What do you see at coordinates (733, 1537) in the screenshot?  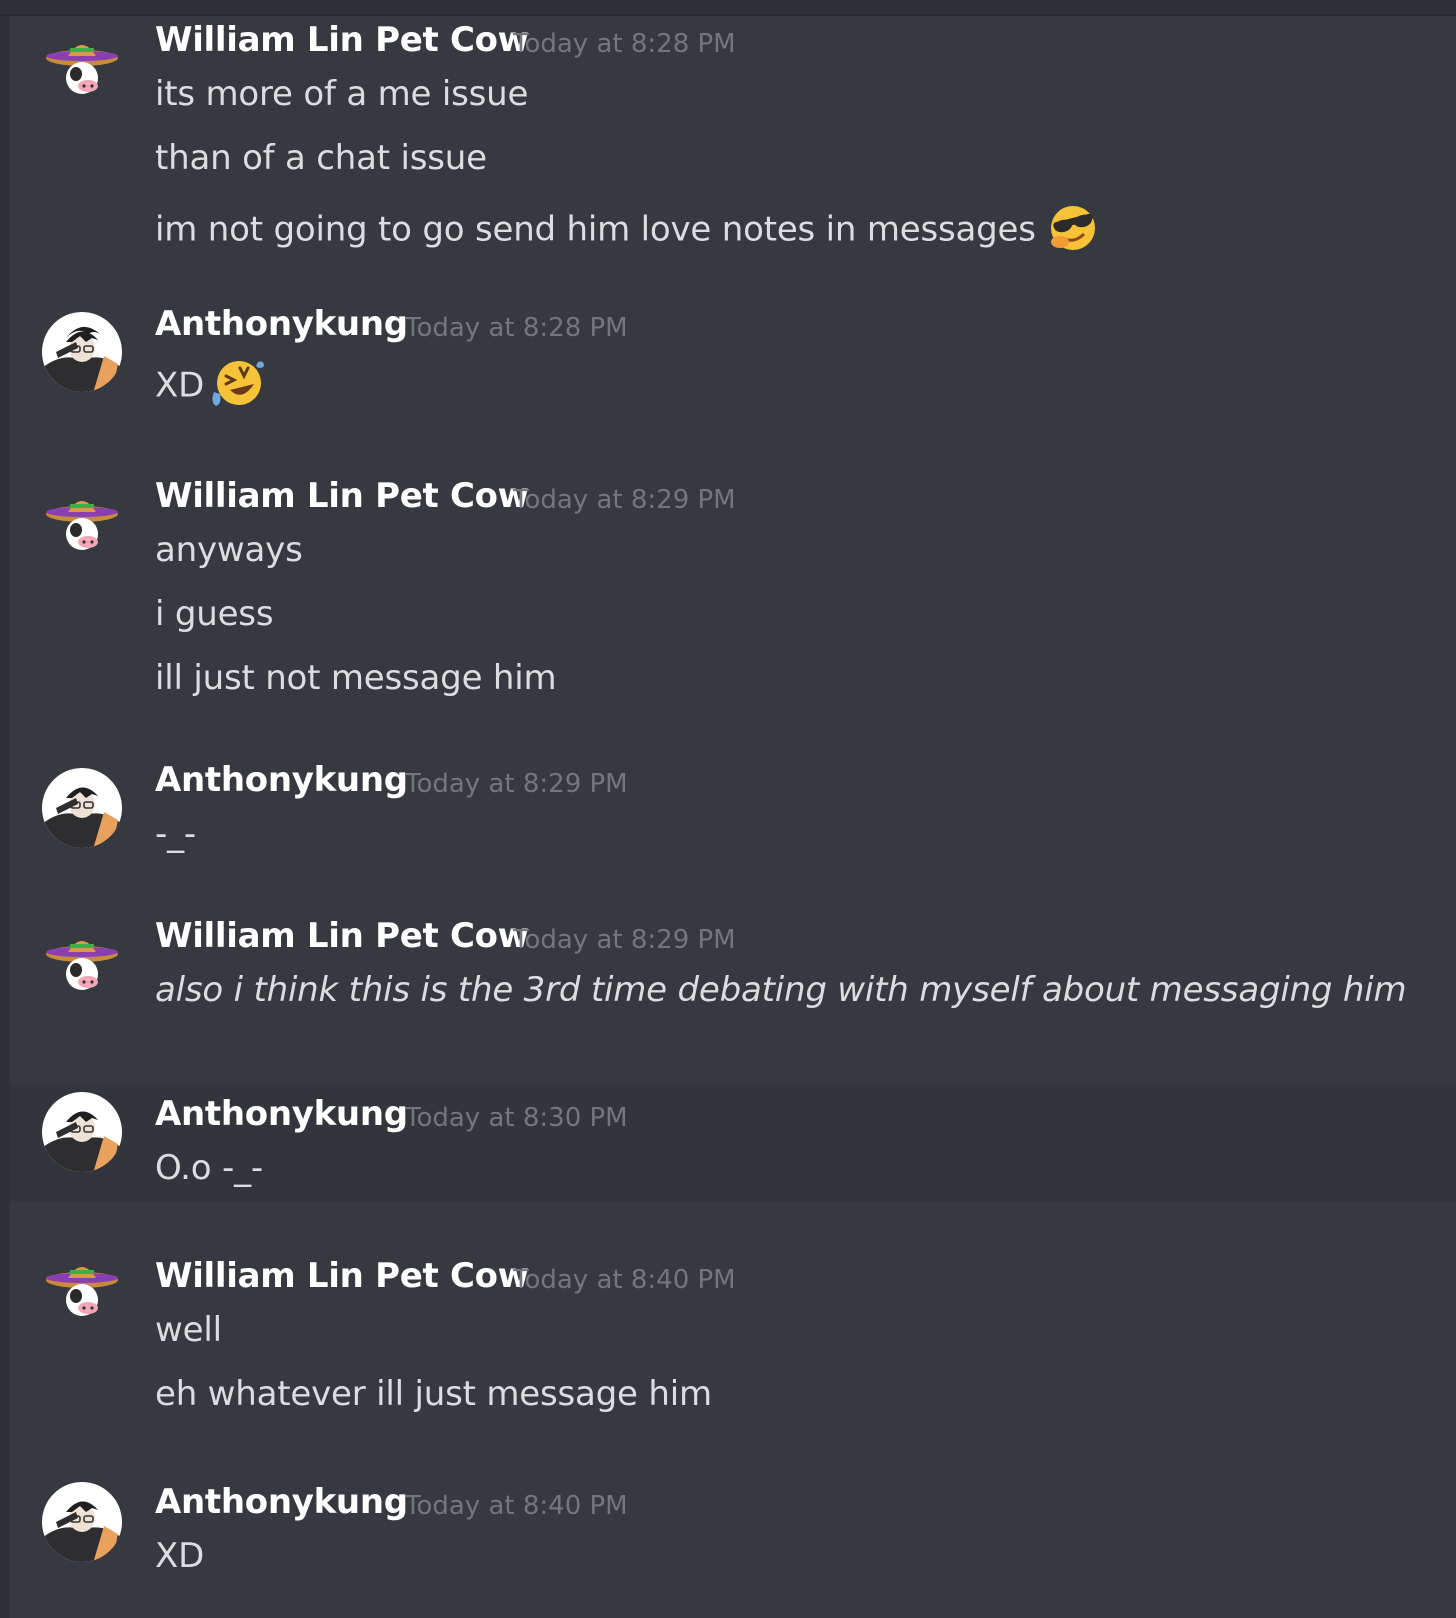 I see `message-group: Anthonykung Today at 8:40 PM XD` at bounding box center [733, 1537].